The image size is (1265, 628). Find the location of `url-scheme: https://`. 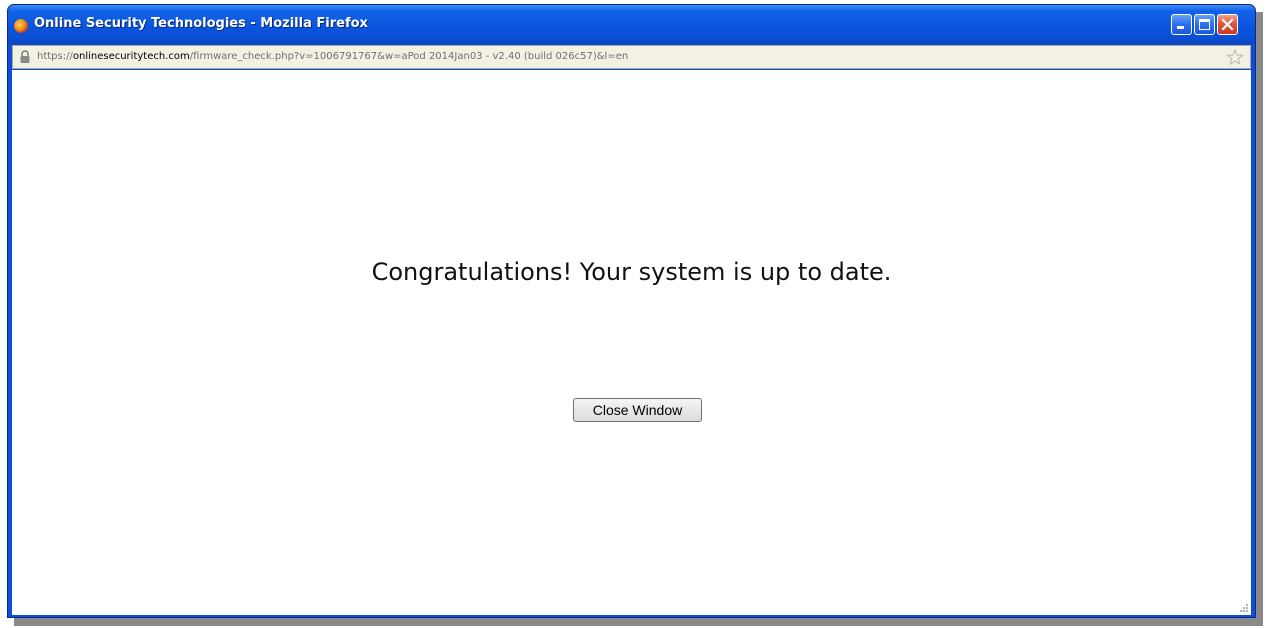

url-scheme: https:// is located at coordinates (55, 56).